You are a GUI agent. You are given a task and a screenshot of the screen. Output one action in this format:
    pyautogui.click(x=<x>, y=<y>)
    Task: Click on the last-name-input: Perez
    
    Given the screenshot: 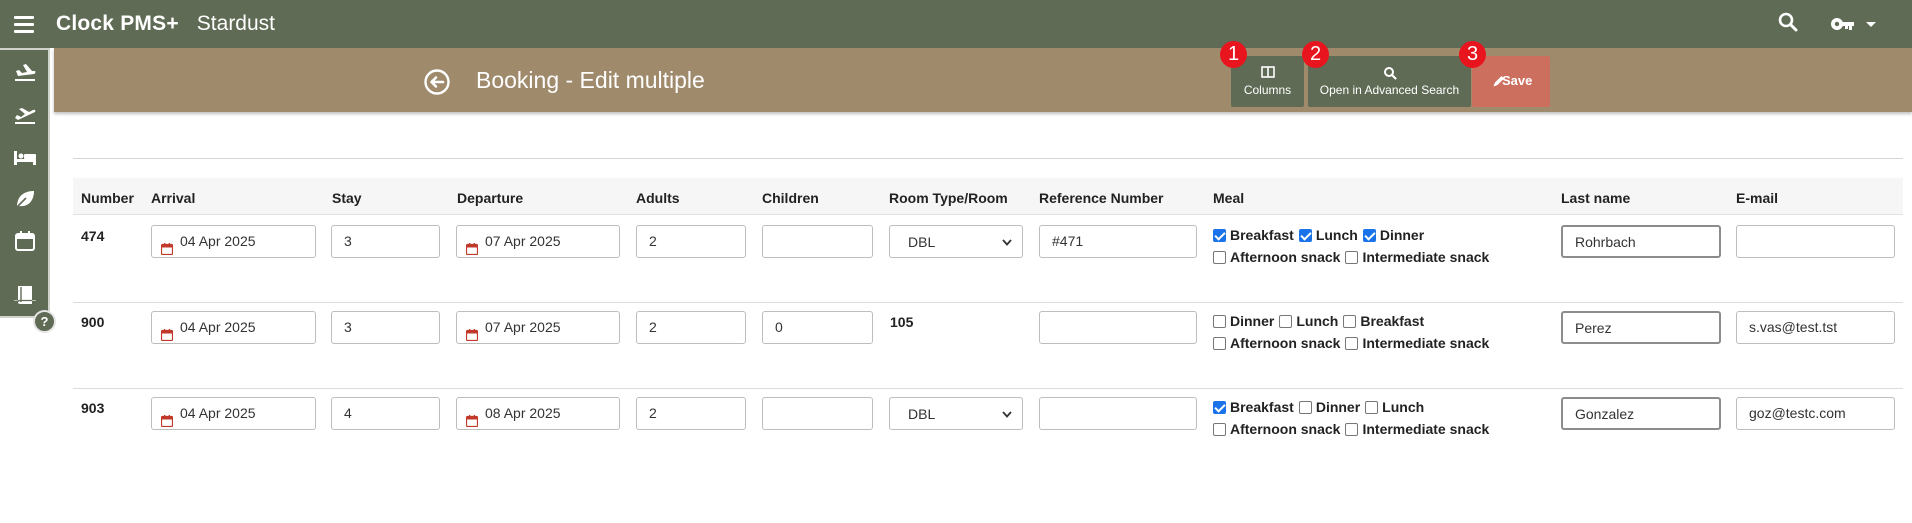 What is the action you would take?
    pyautogui.click(x=1641, y=327)
    